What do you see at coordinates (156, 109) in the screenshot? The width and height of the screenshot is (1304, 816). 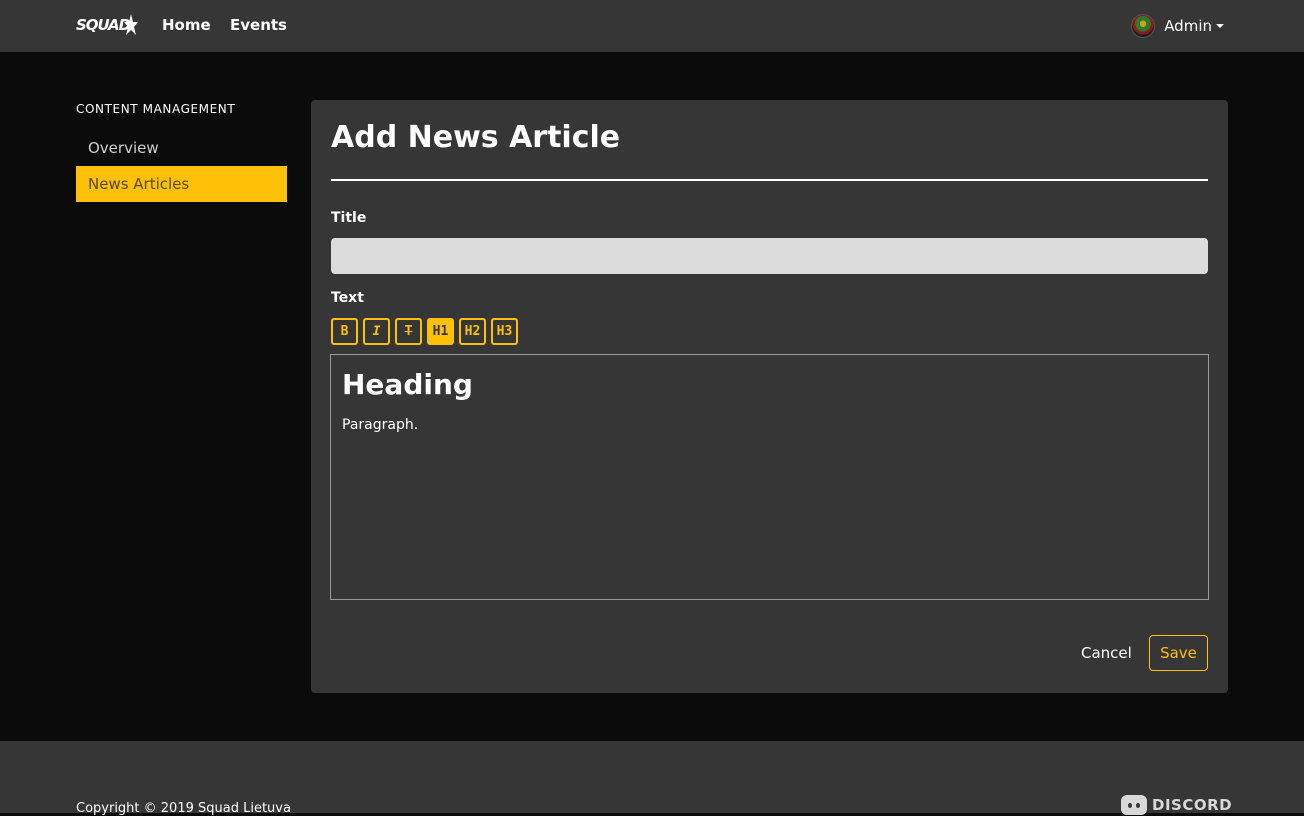 I see `sidebar-heading: CONTENT MANAGEMENT` at bounding box center [156, 109].